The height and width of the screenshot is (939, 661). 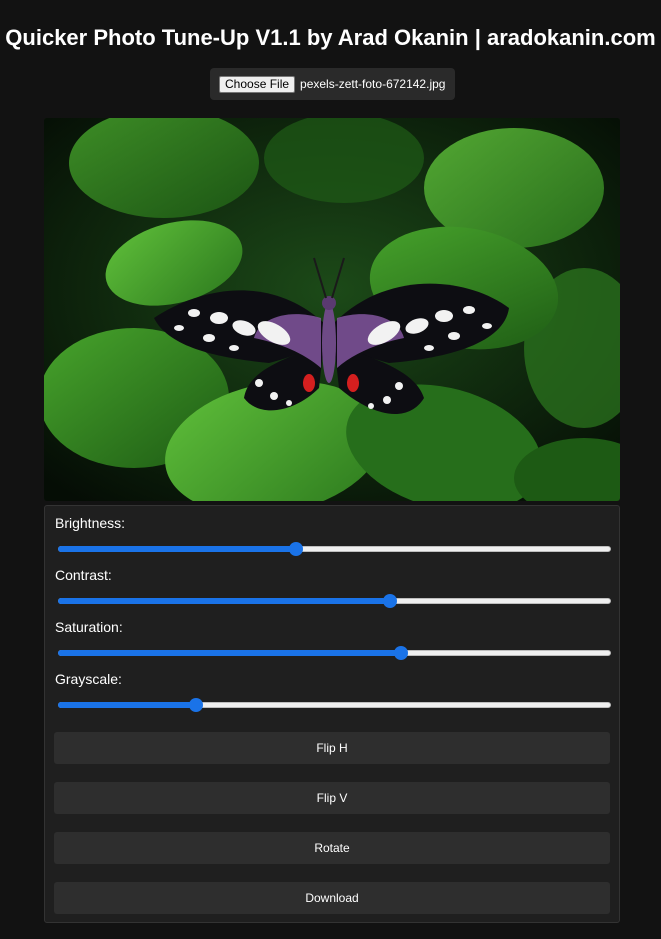 I want to click on rotate-button: Rotate, so click(x=332, y=848).